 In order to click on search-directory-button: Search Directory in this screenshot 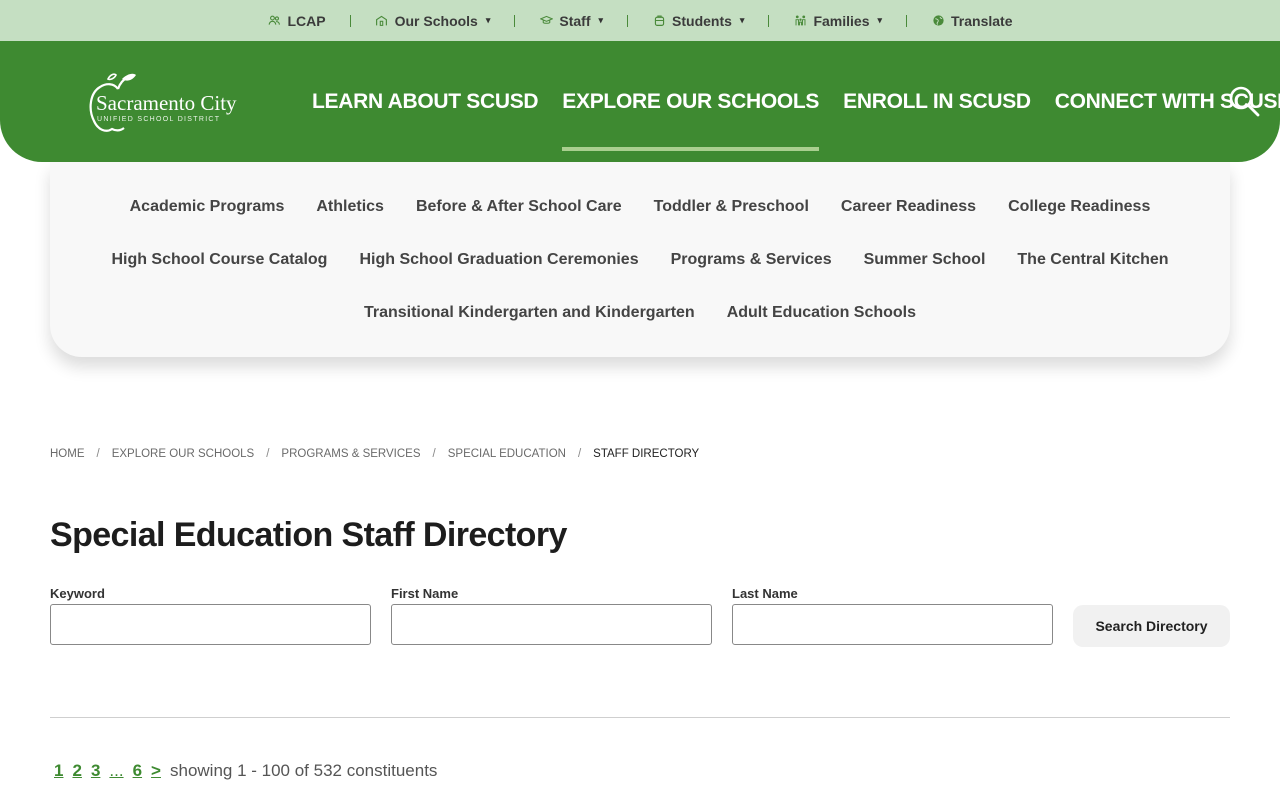, I will do `click(1151, 626)`.